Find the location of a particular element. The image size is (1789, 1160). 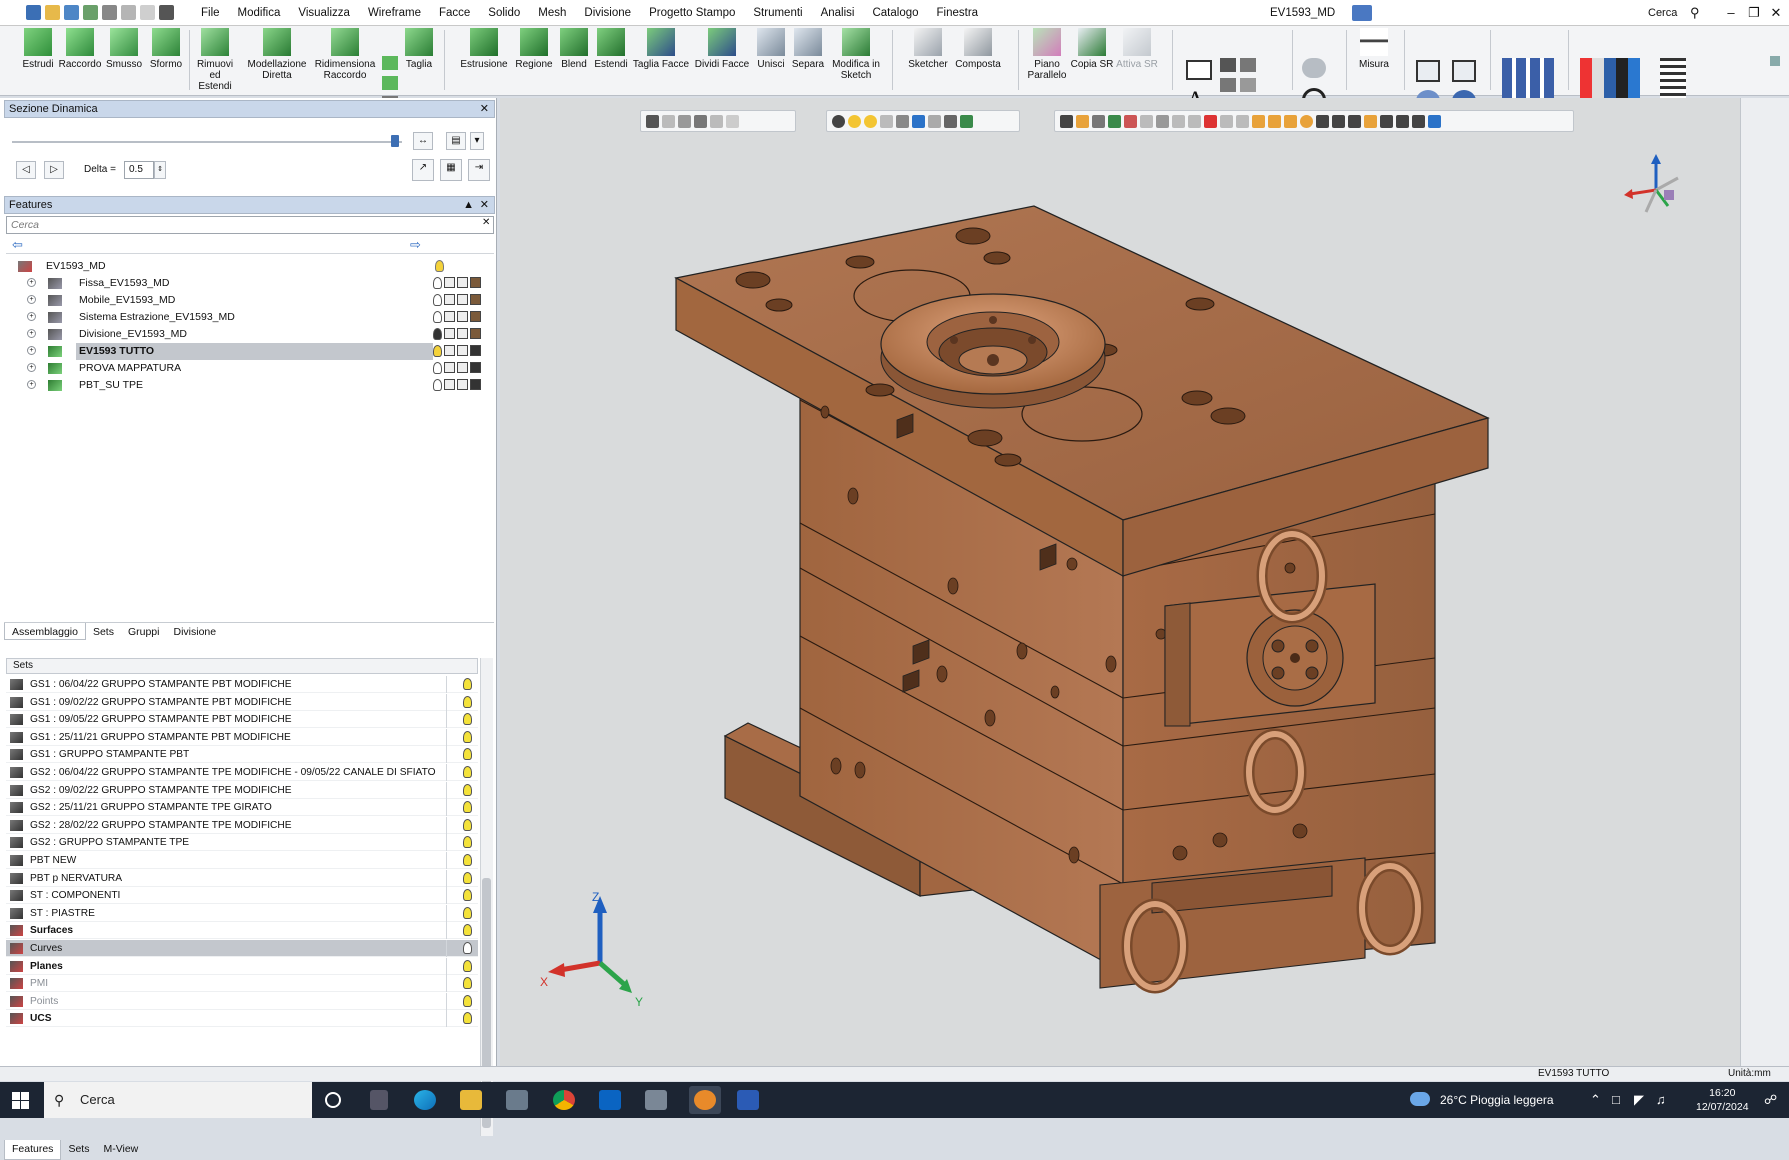

set-row: ST : COMPONENTI is located at coordinates (242, 896).